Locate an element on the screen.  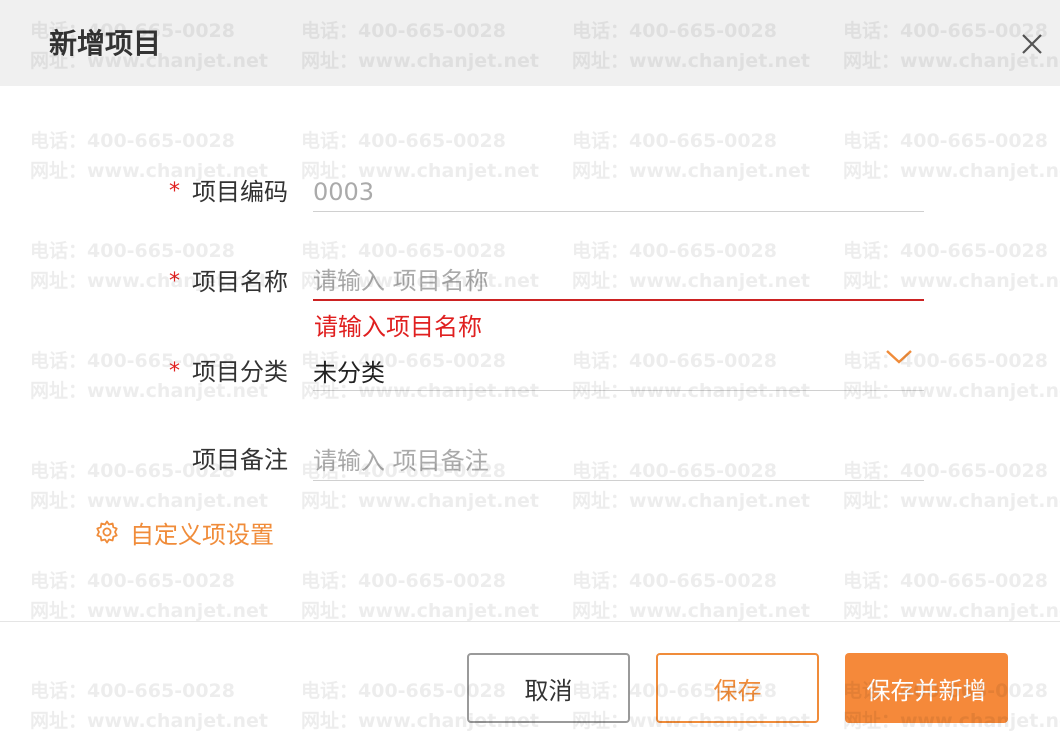
remark-label: 项目备注 is located at coordinates (199, 457).